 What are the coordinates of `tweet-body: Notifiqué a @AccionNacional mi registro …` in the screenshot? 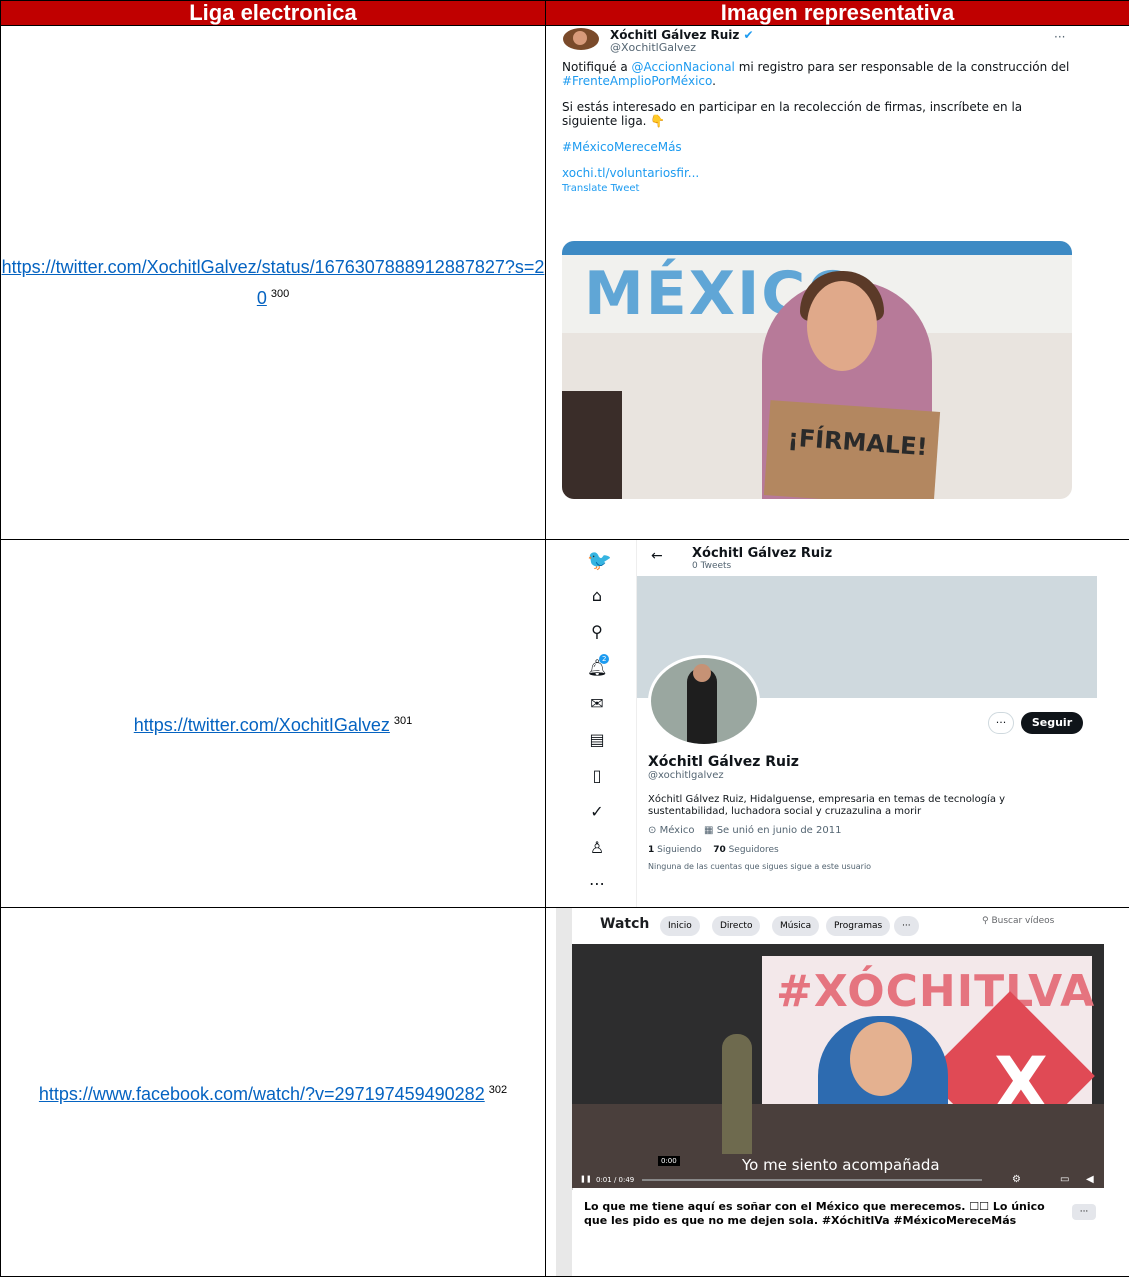 It's located at (817, 128).